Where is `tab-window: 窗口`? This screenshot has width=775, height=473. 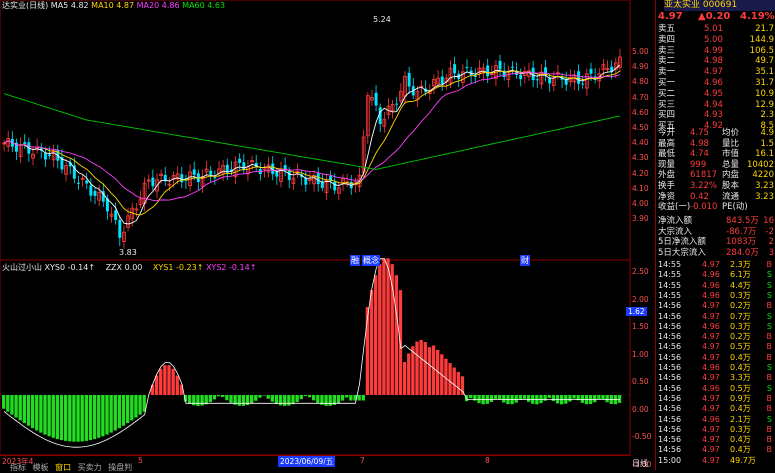
tab-window: 窗口 is located at coordinates (63, 467).